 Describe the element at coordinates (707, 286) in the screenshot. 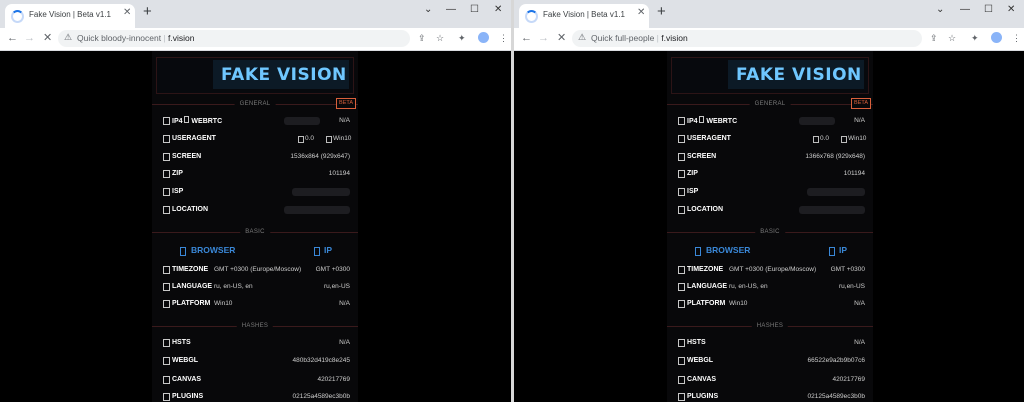

I see `language-label: LANGUAGE` at that location.